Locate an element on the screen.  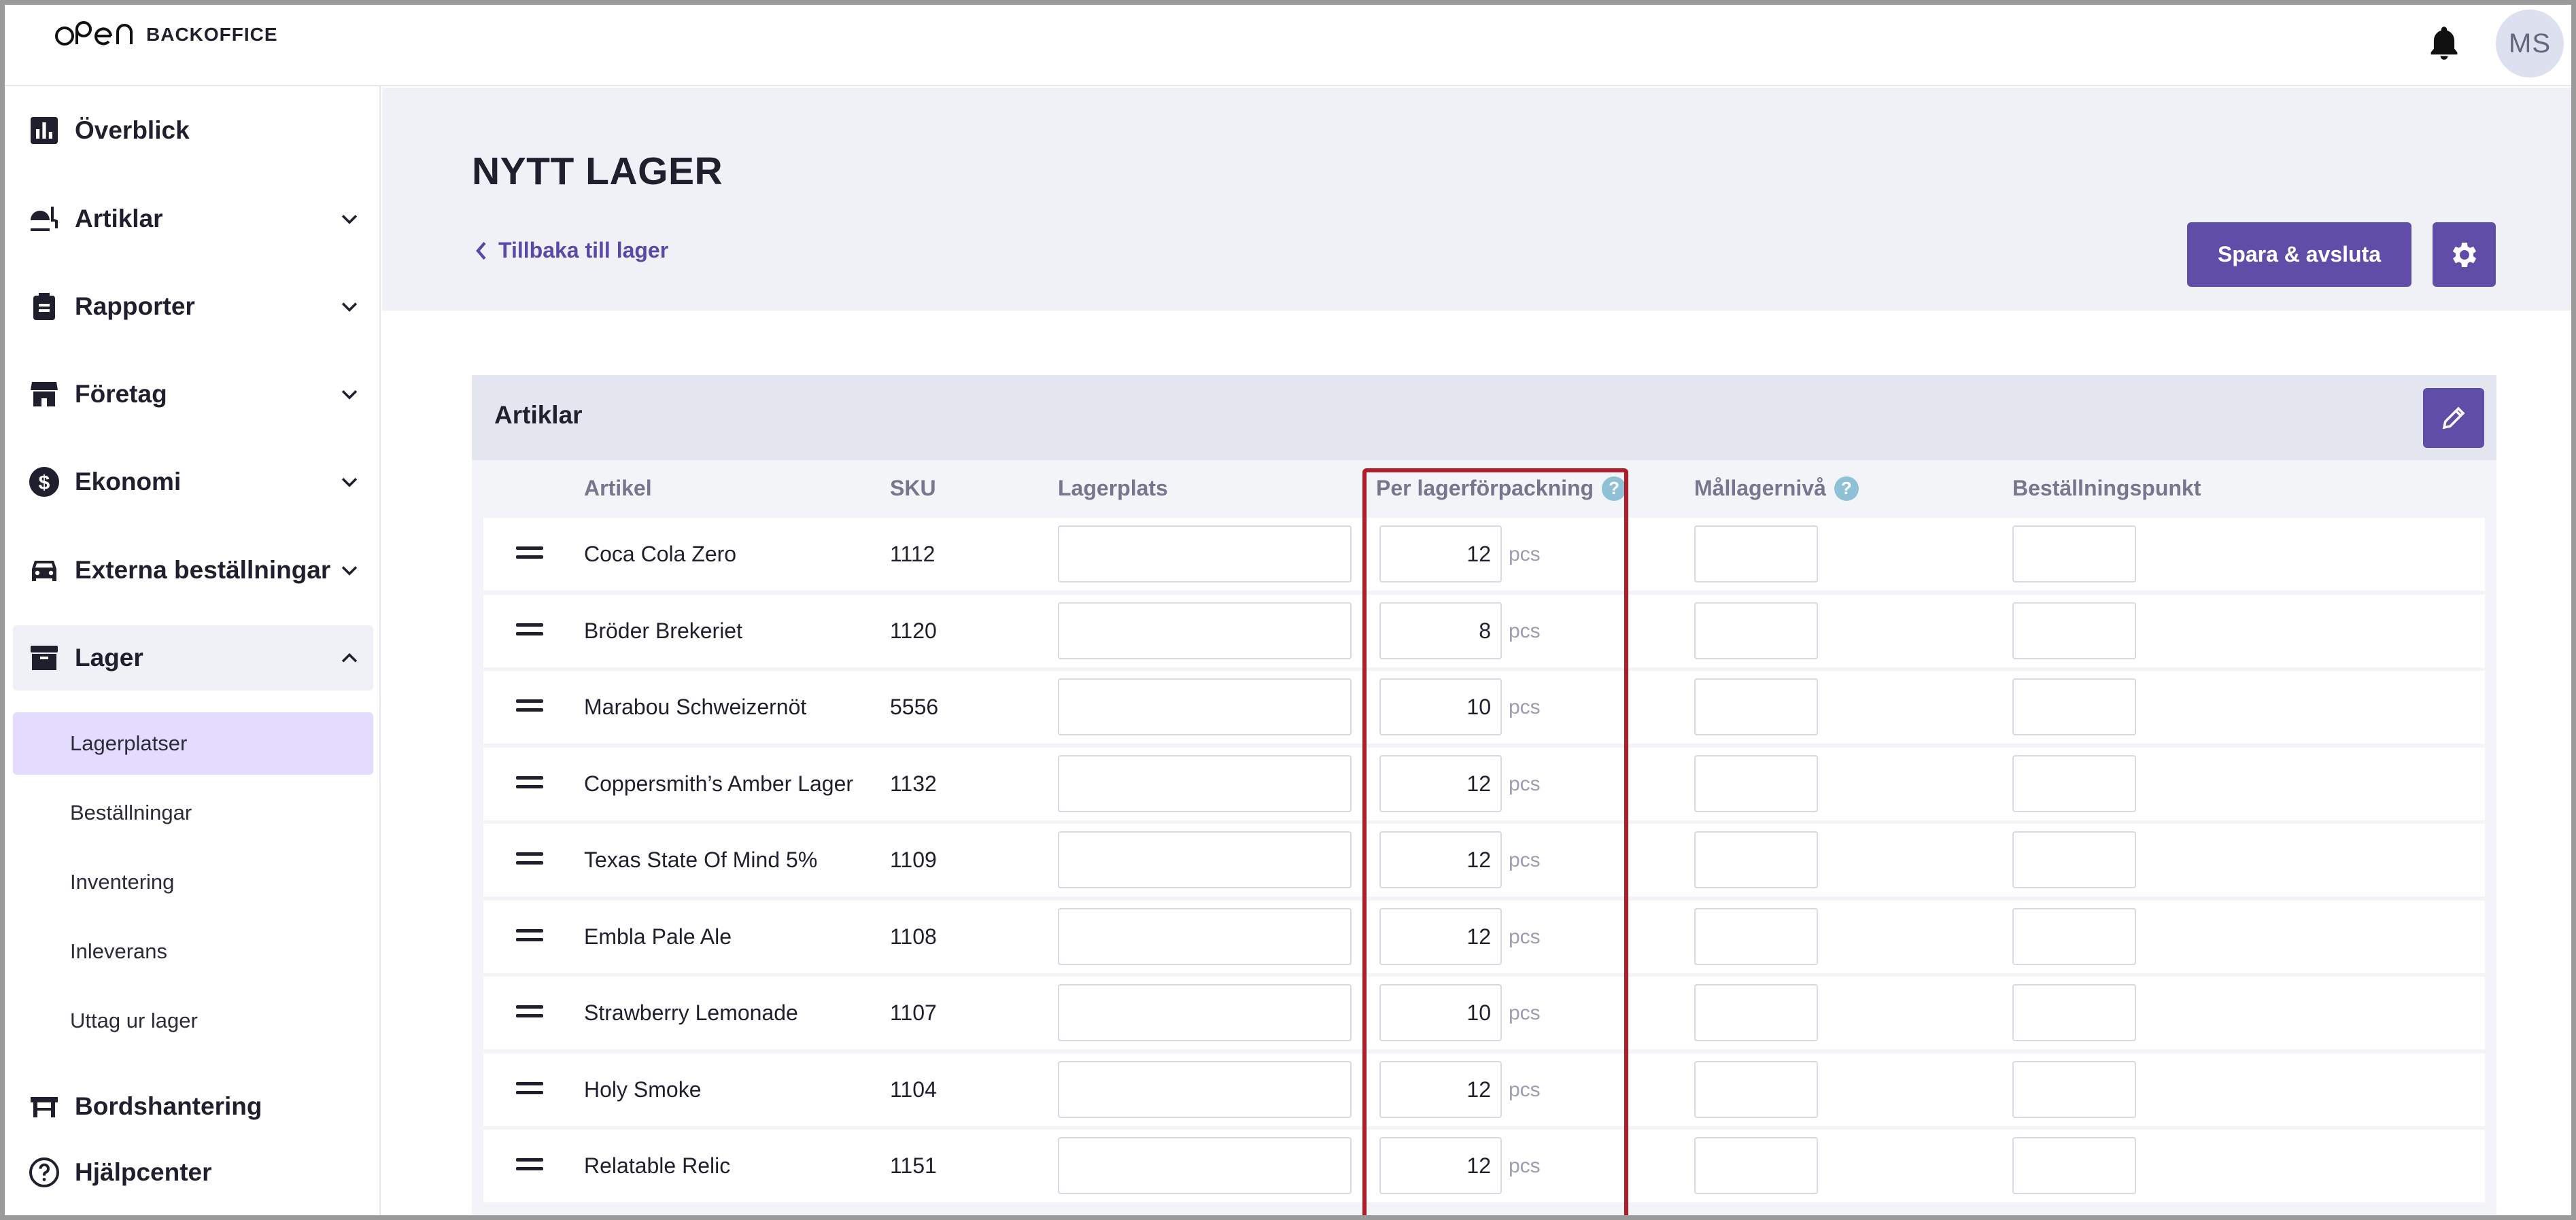
sub-bestallningar: Beställningar is located at coordinates (193, 813).